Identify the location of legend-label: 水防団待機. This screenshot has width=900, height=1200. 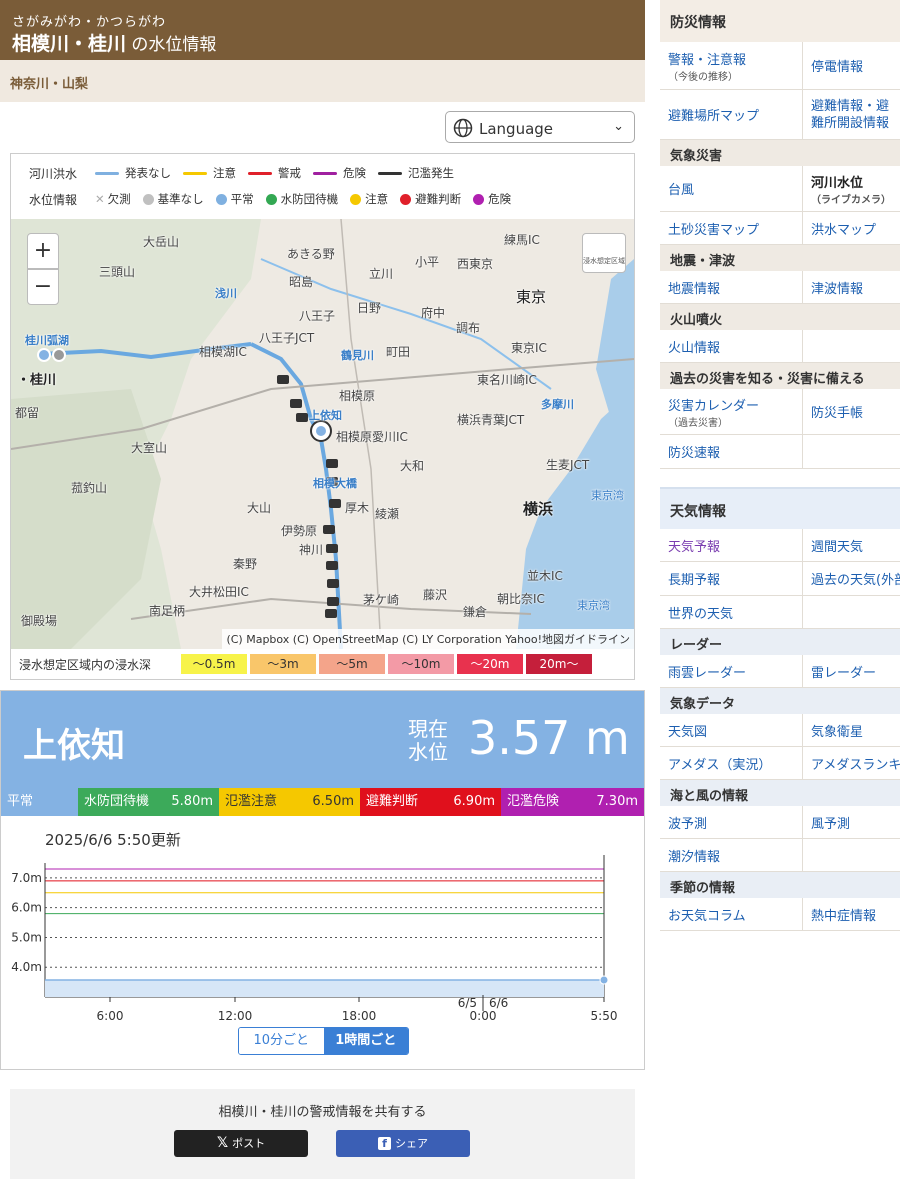
(309, 199).